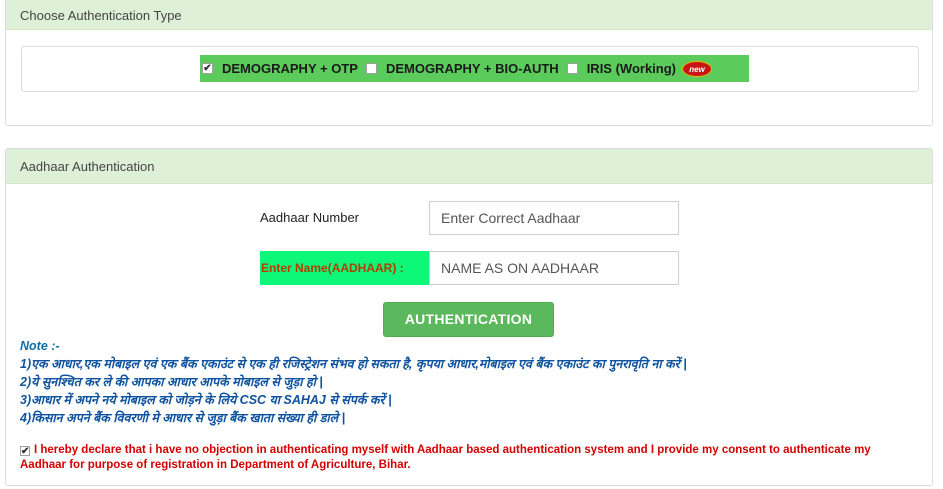  I want to click on aadhaar-name-input: NAME AS ON AADHAAR, so click(554, 268).